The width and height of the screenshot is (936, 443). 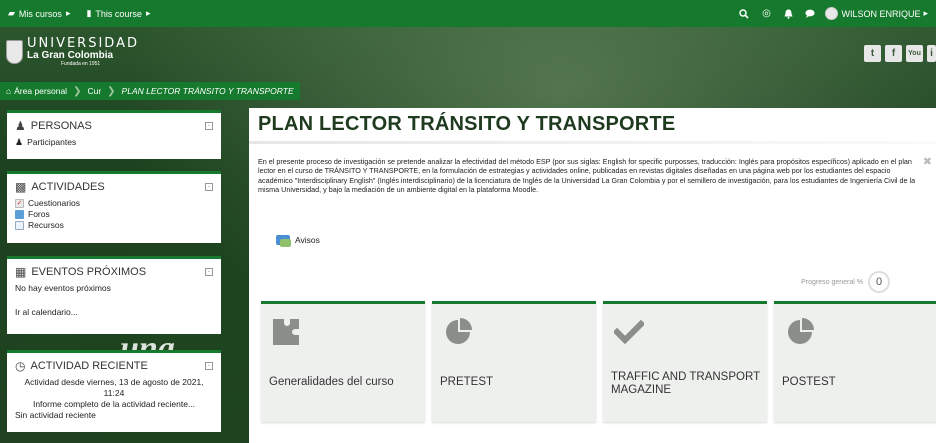 What do you see at coordinates (343, 361) in the screenshot?
I see `tile-generalidades: Generalidades del curso` at bounding box center [343, 361].